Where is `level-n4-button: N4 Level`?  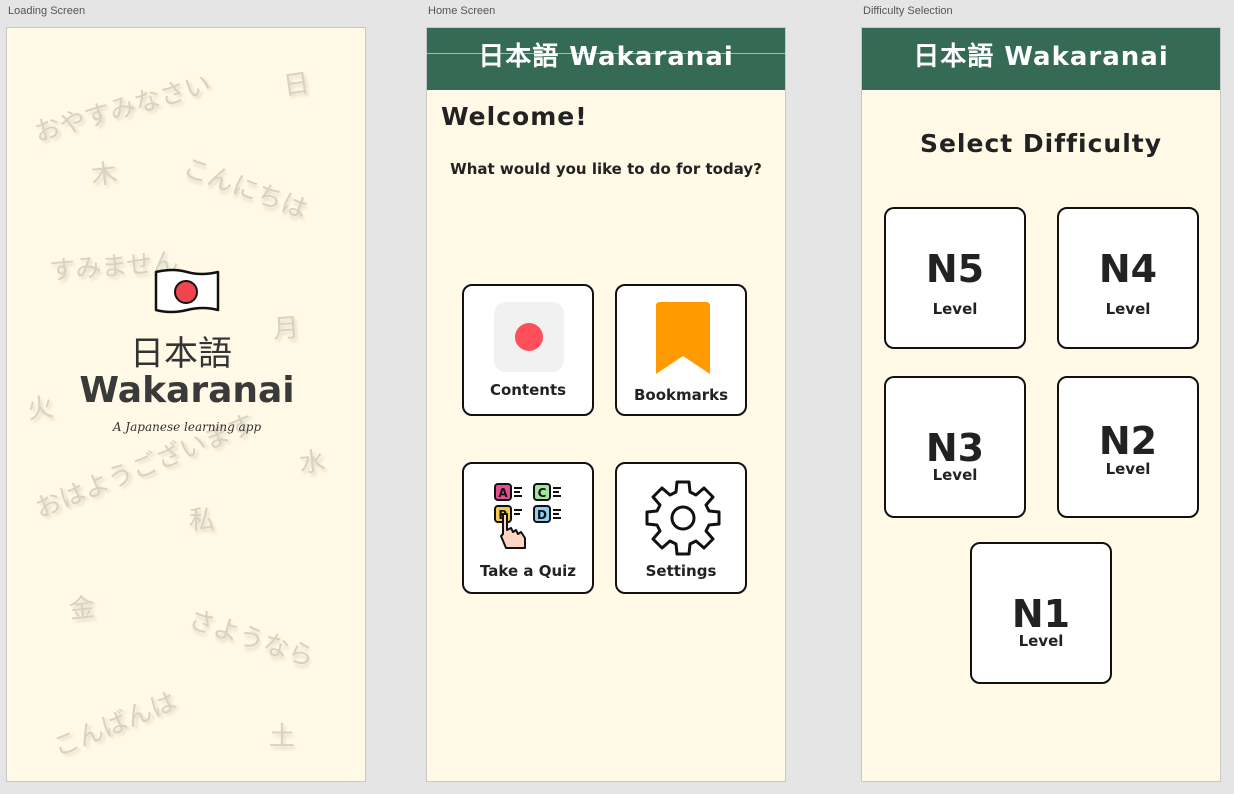
level-n4-button: N4 Level is located at coordinates (1128, 278).